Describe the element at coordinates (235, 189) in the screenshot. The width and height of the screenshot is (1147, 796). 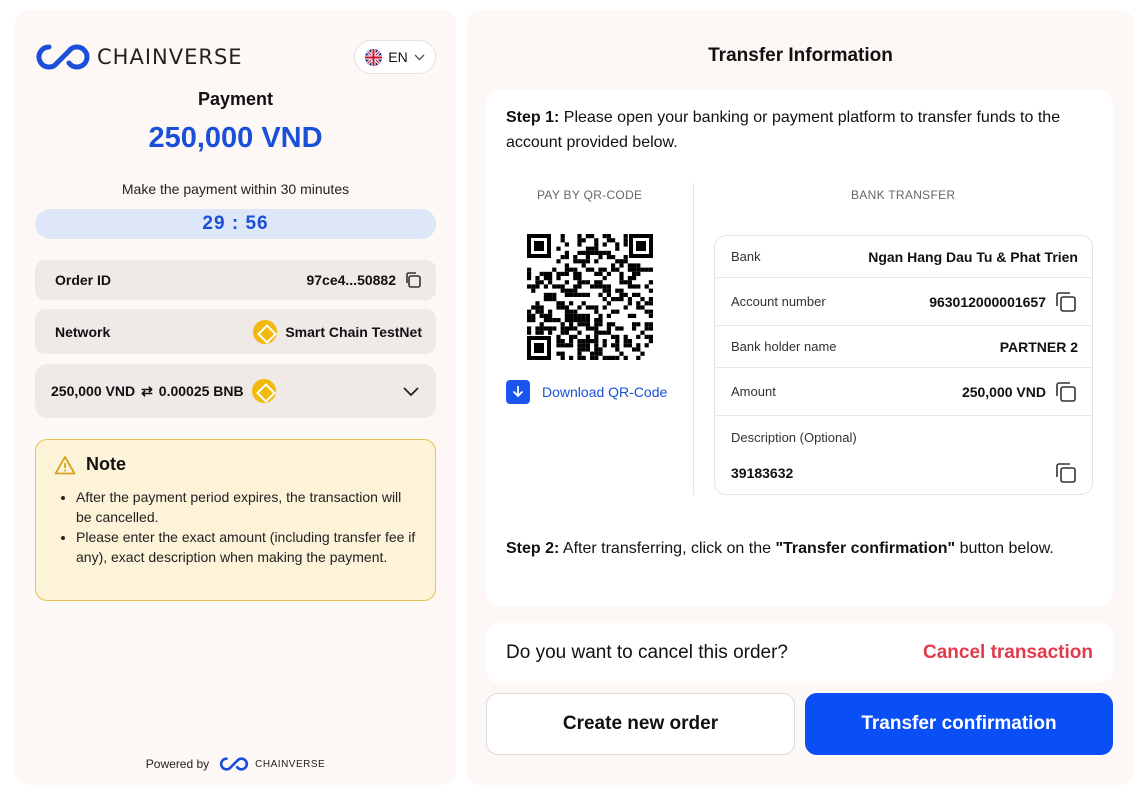
I see `payment-deadline-text: Make the payment within 30 minutes` at that location.